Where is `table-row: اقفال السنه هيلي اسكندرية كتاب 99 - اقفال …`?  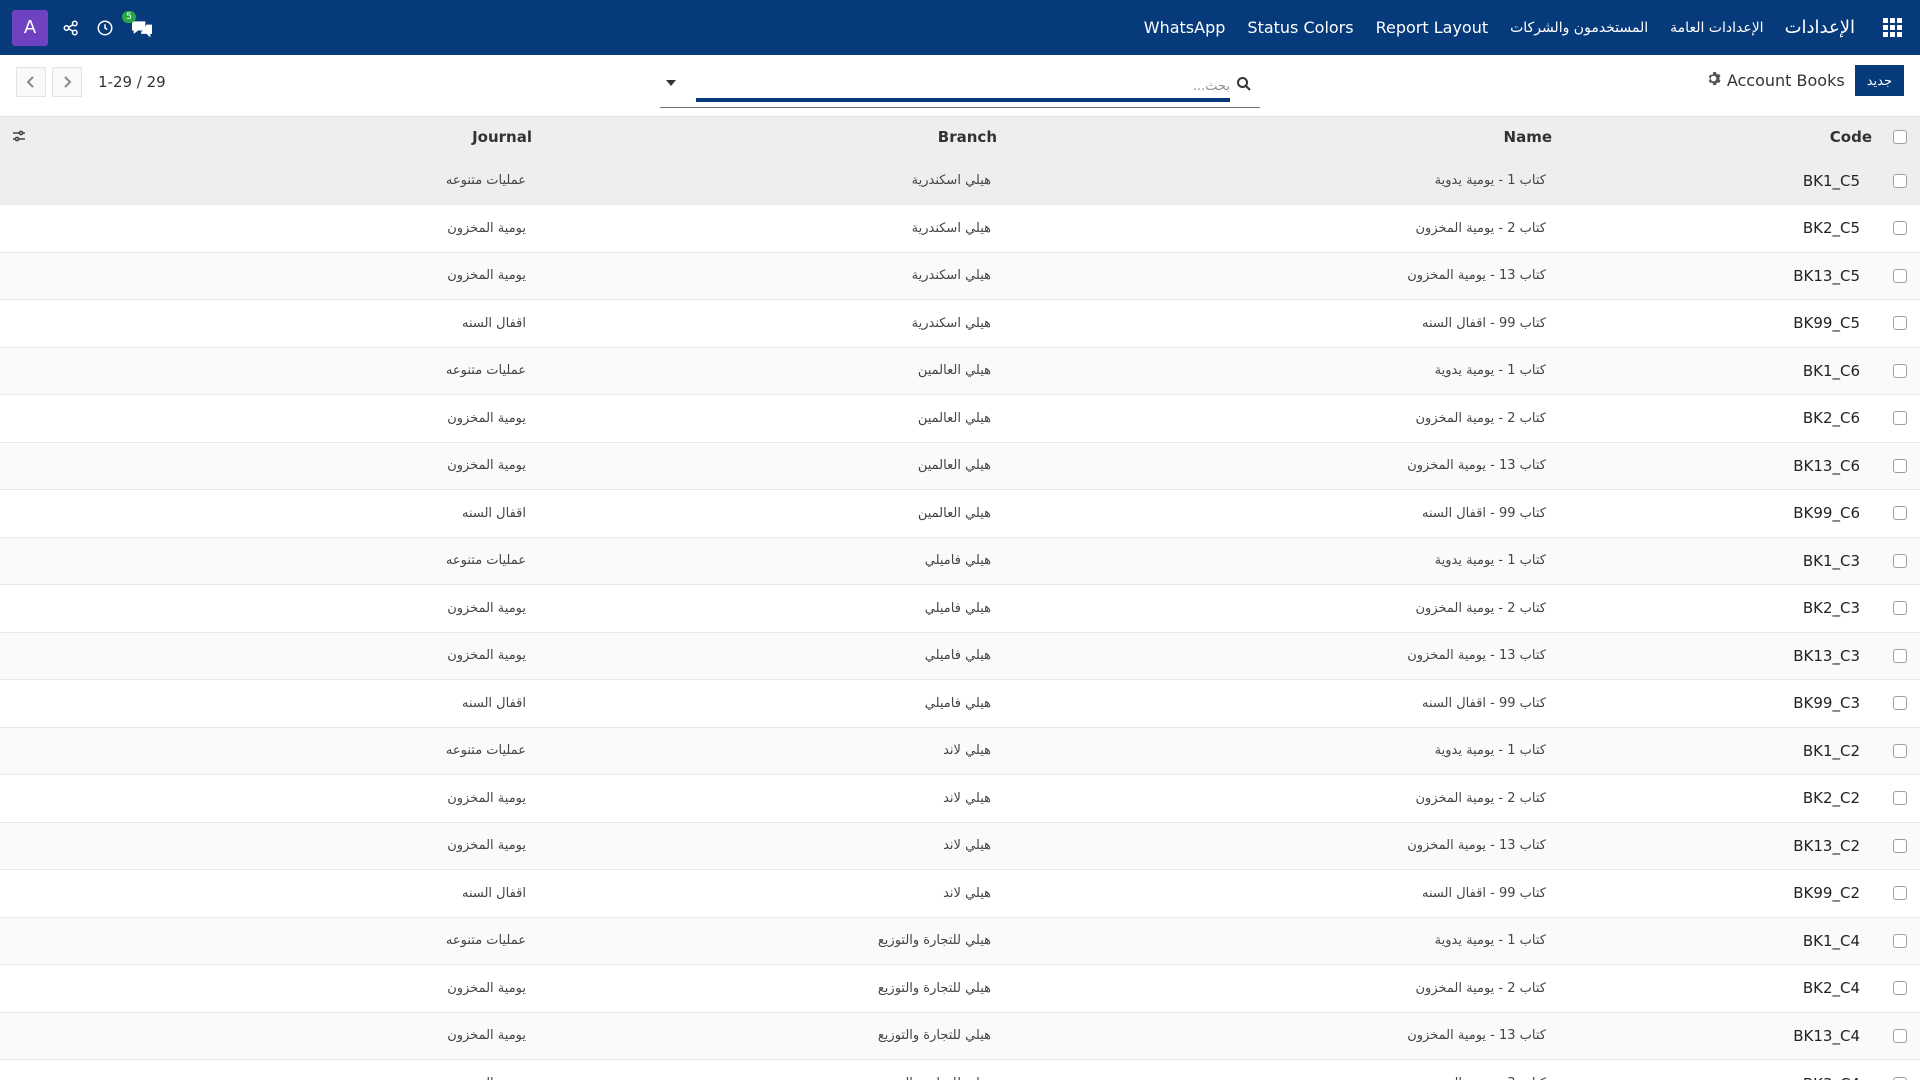 table-row: اقفال السنه هيلي اسكندرية كتاب 99 - اقفال … is located at coordinates (960, 323).